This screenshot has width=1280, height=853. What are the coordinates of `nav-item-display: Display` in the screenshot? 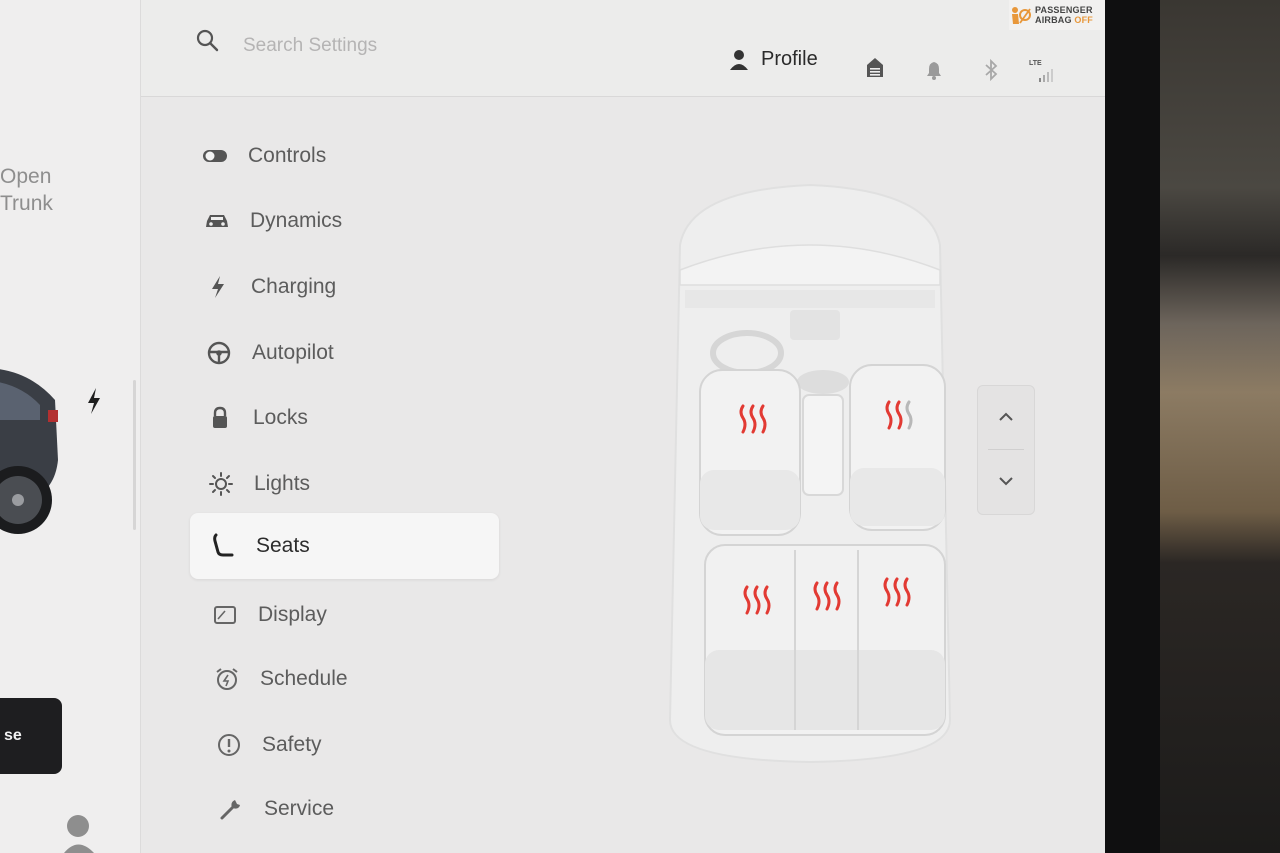 It's located at (355, 615).